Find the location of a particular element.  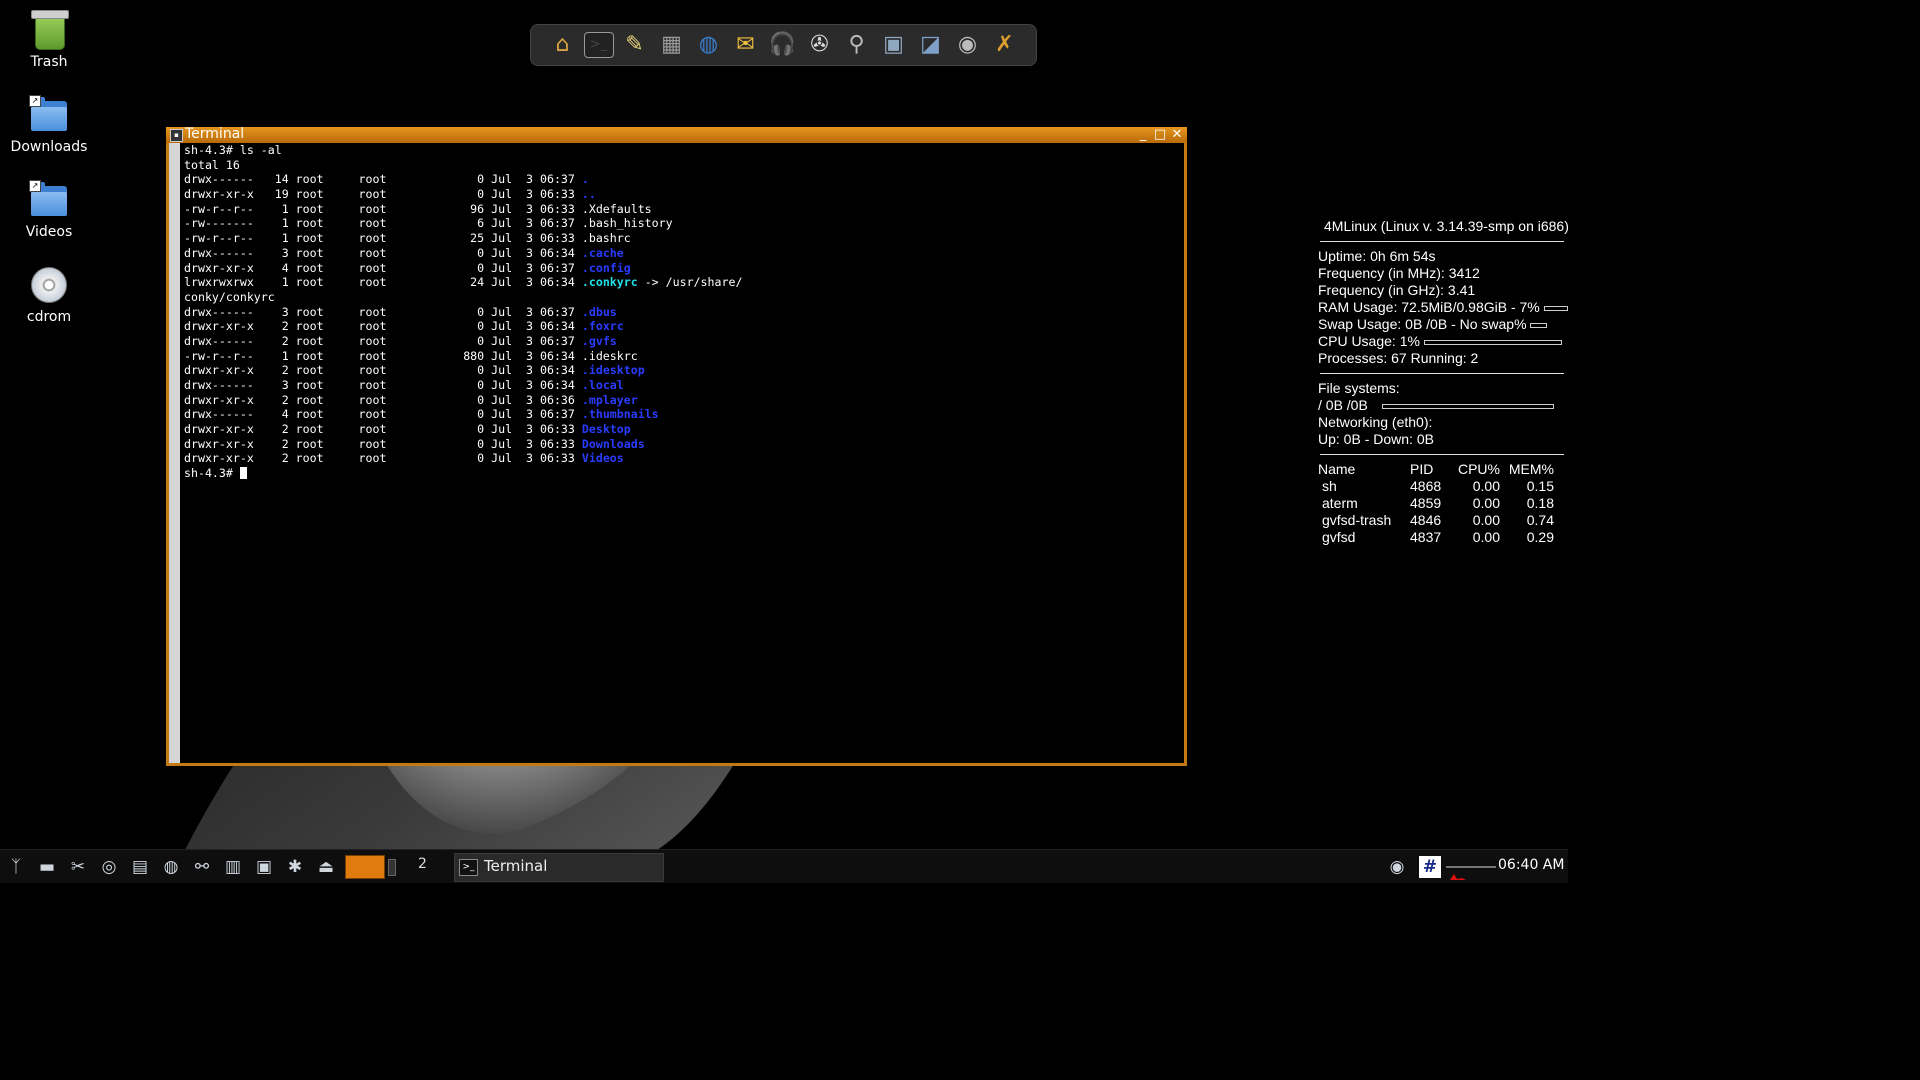

swap-usage: Swap Usage: 0B /0B - No swap% is located at coordinates (1422, 324).